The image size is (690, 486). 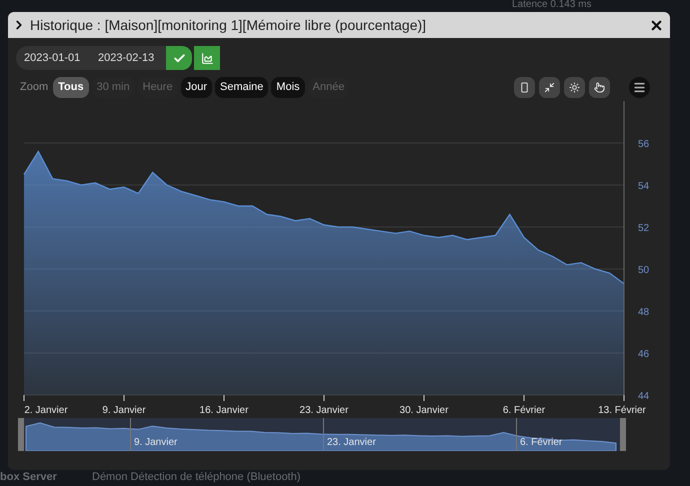 I want to click on arrows-icon, so click(x=549, y=87).